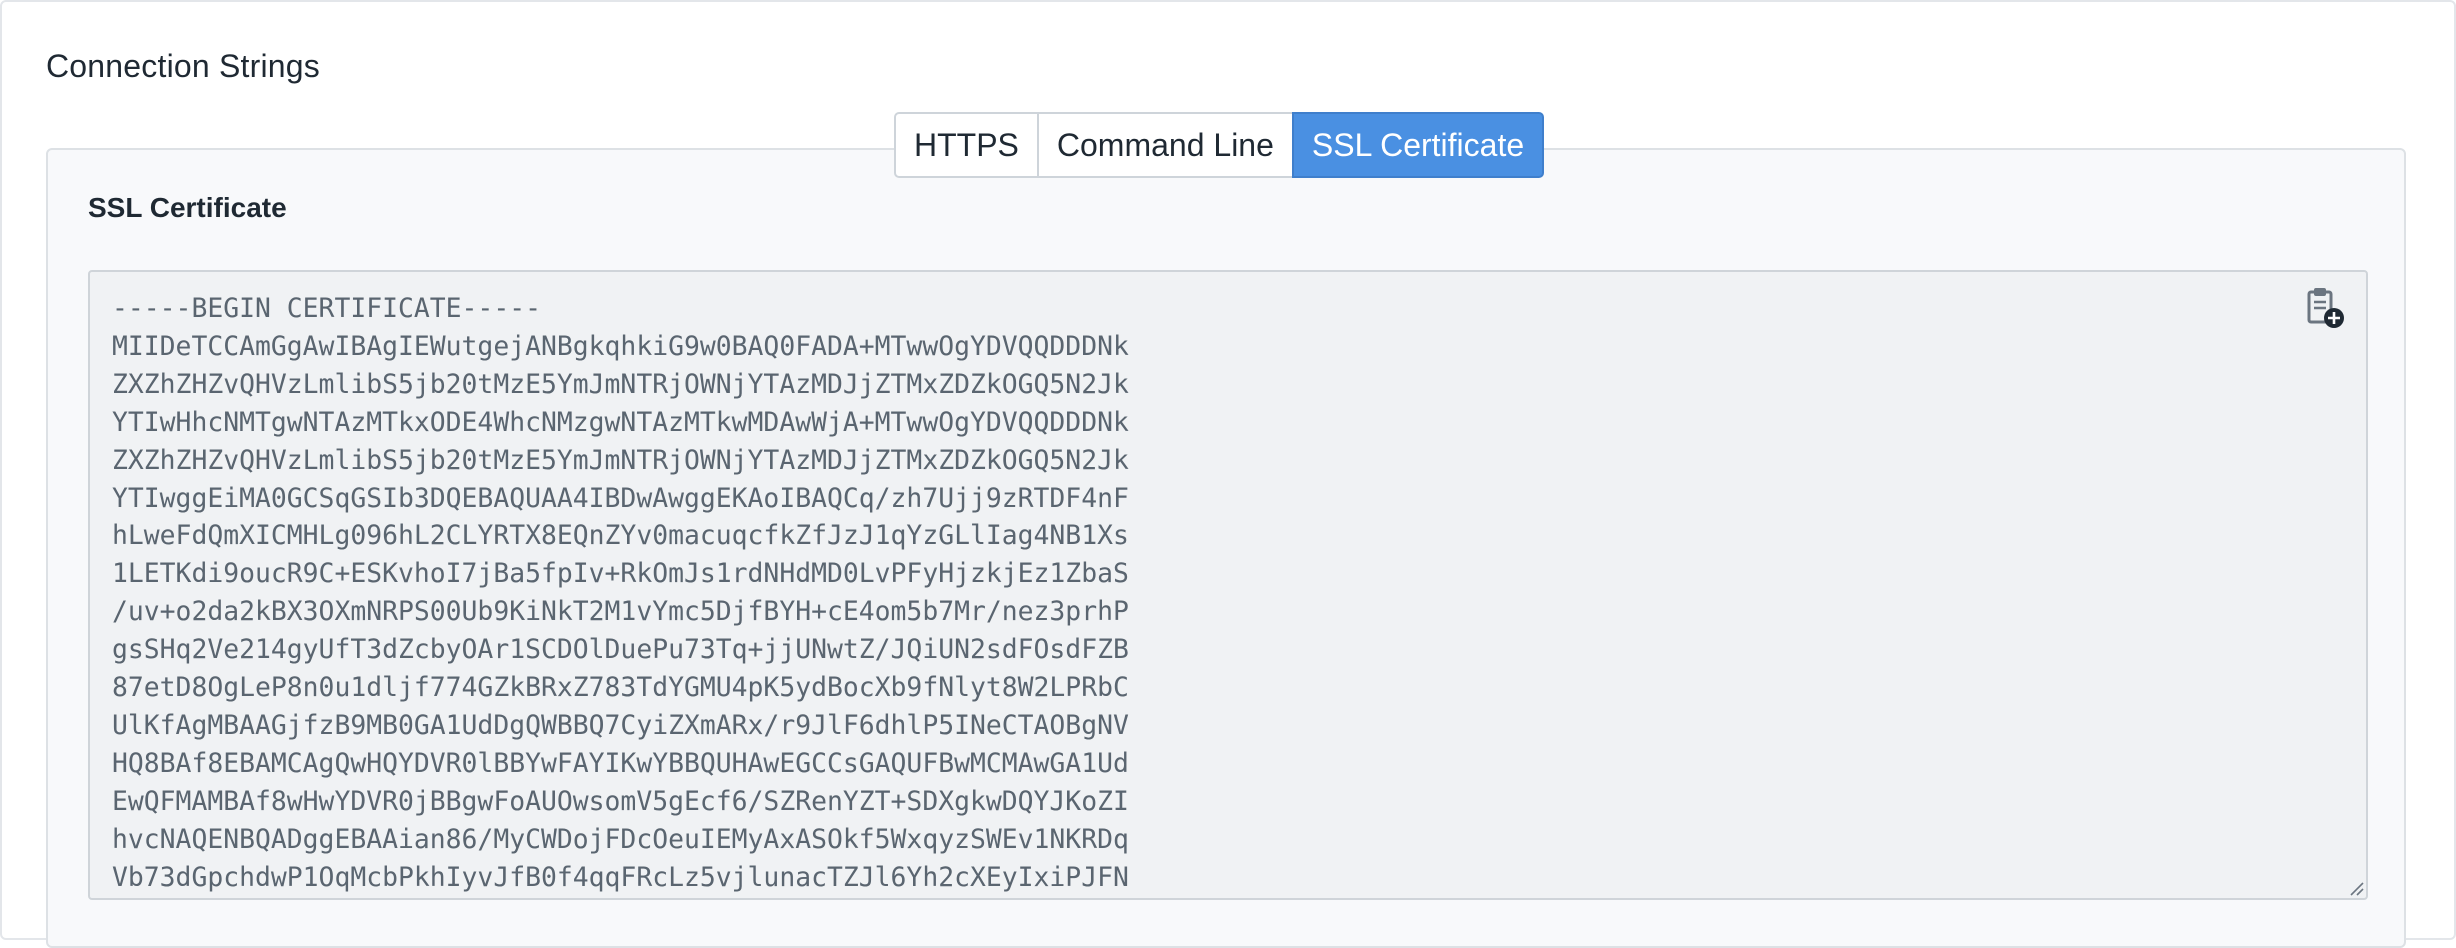  I want to click on clipboard-plus-icon, so click(2325, 308).